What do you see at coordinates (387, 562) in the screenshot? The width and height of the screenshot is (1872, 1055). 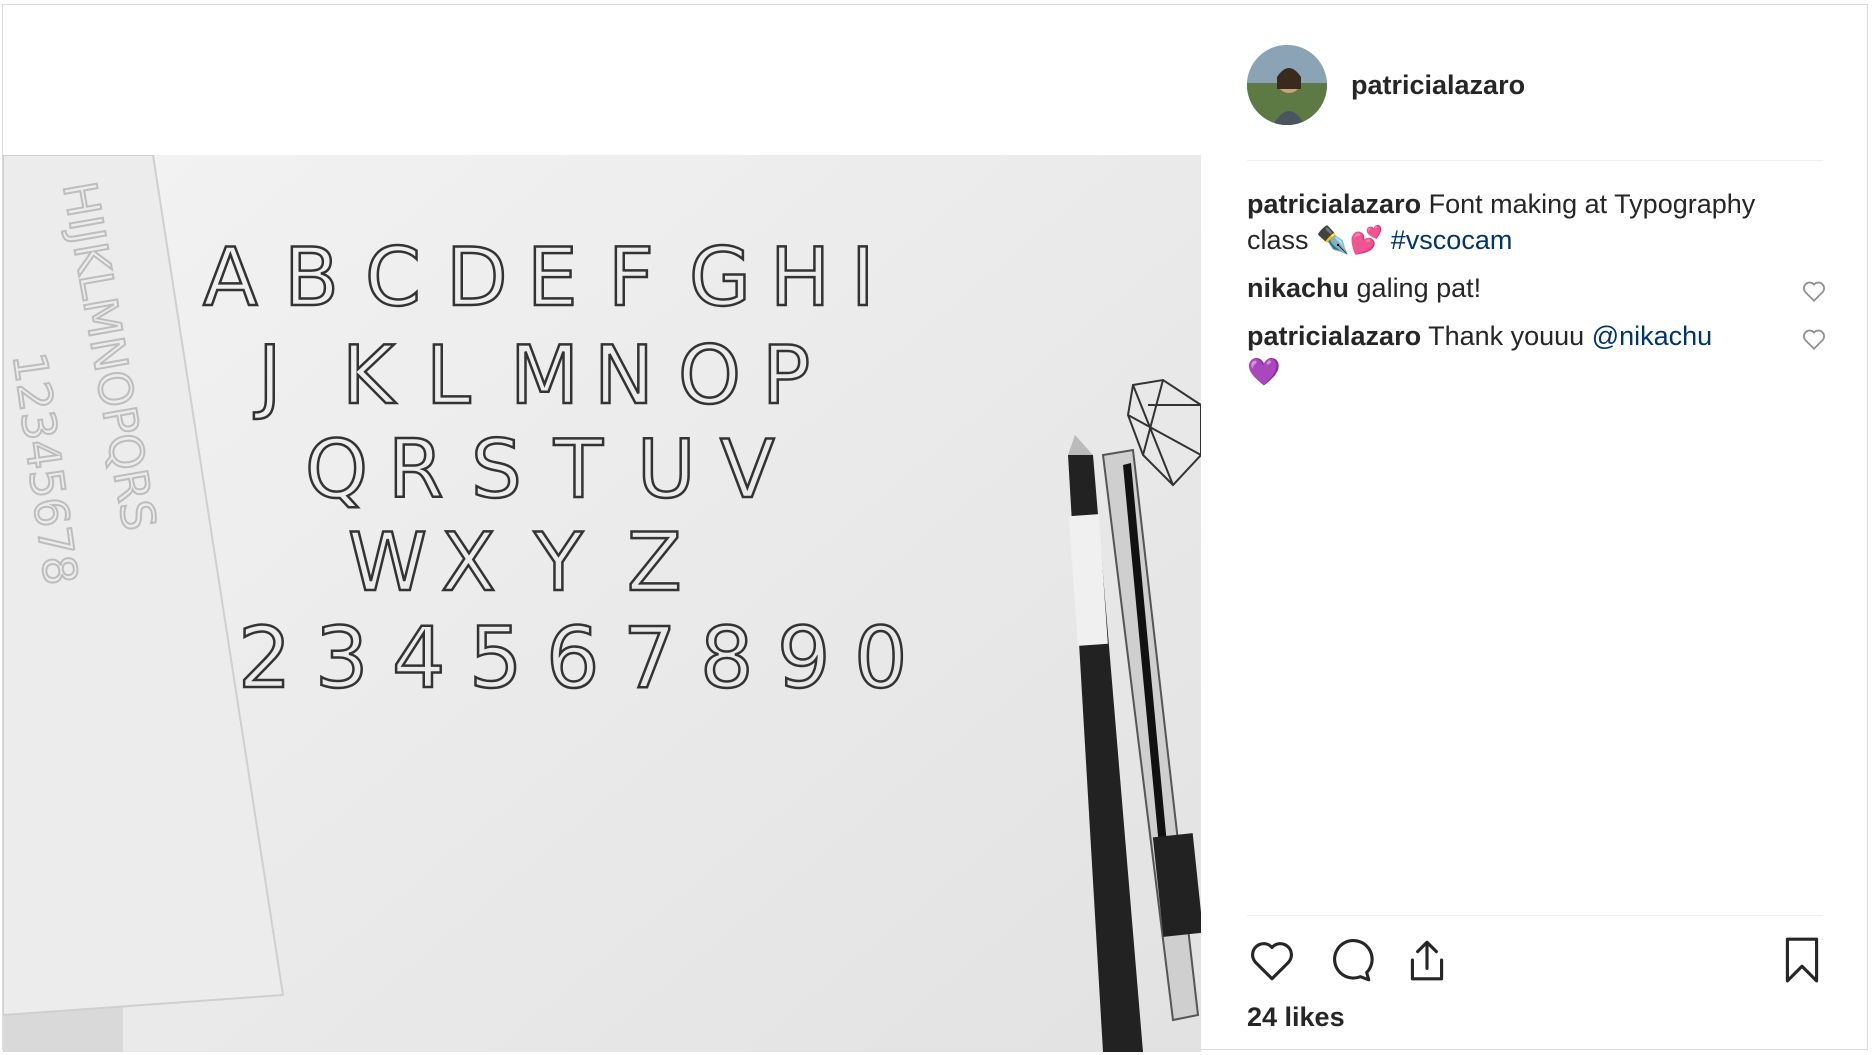 I see `photo-glyph: W` at bounding box center [387, 562].